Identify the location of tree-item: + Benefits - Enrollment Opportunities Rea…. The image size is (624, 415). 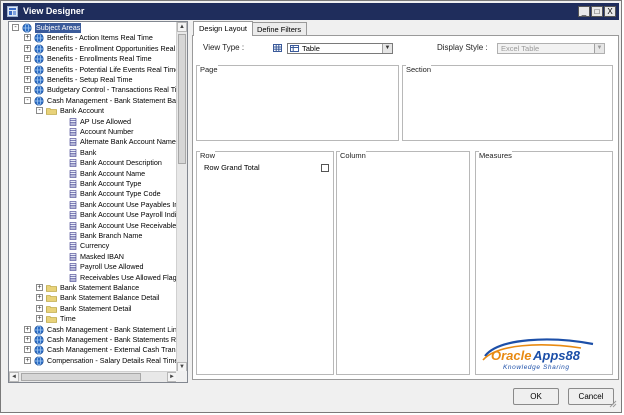
(93, 49).